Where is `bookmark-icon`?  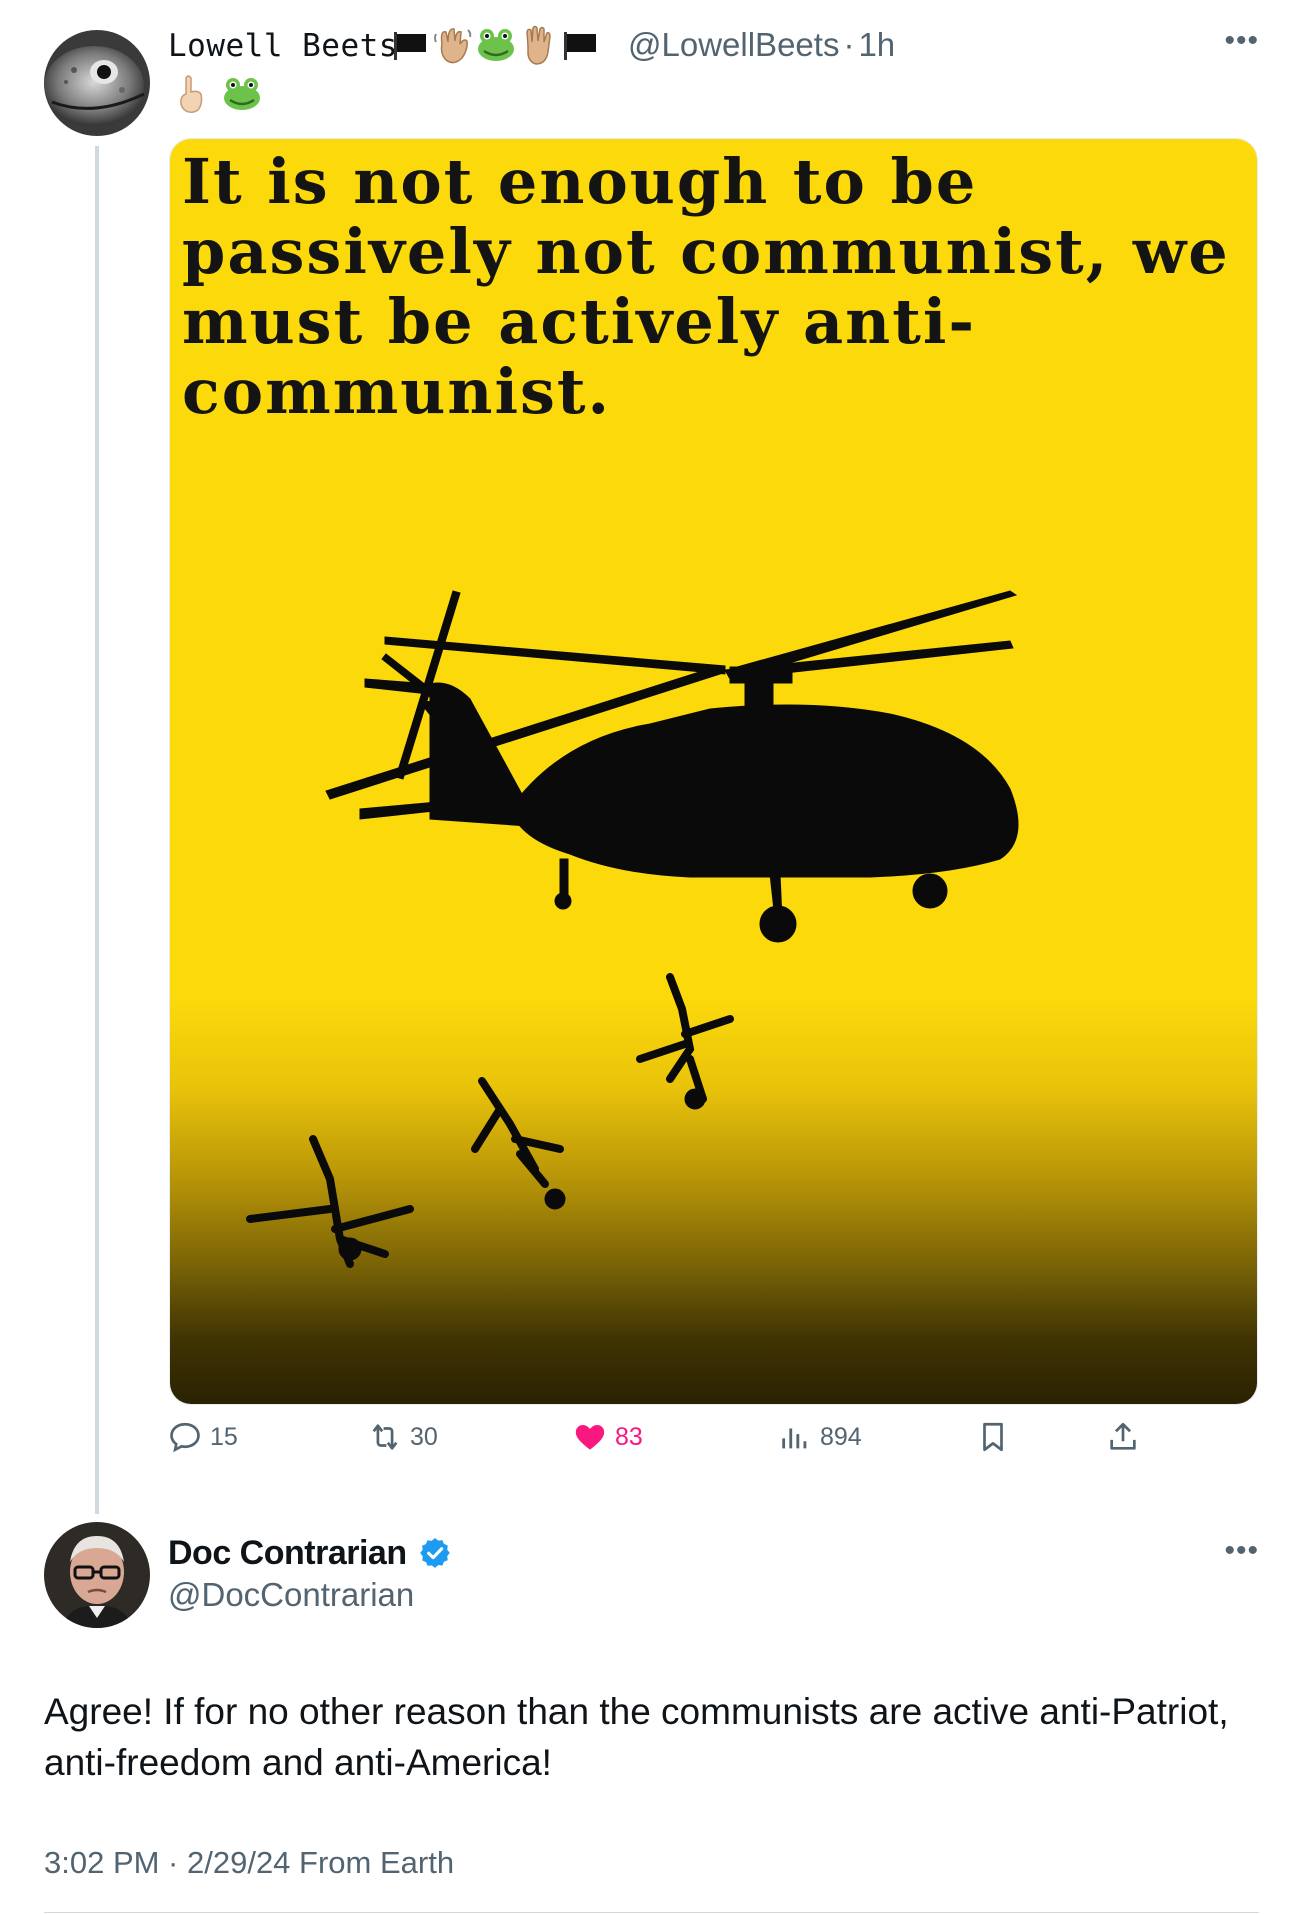 bookmark-icon is located at coordinates (993, 1437).